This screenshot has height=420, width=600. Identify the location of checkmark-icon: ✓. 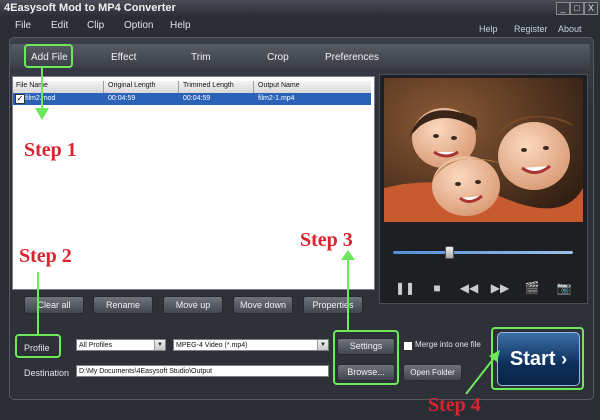
(20, 98).